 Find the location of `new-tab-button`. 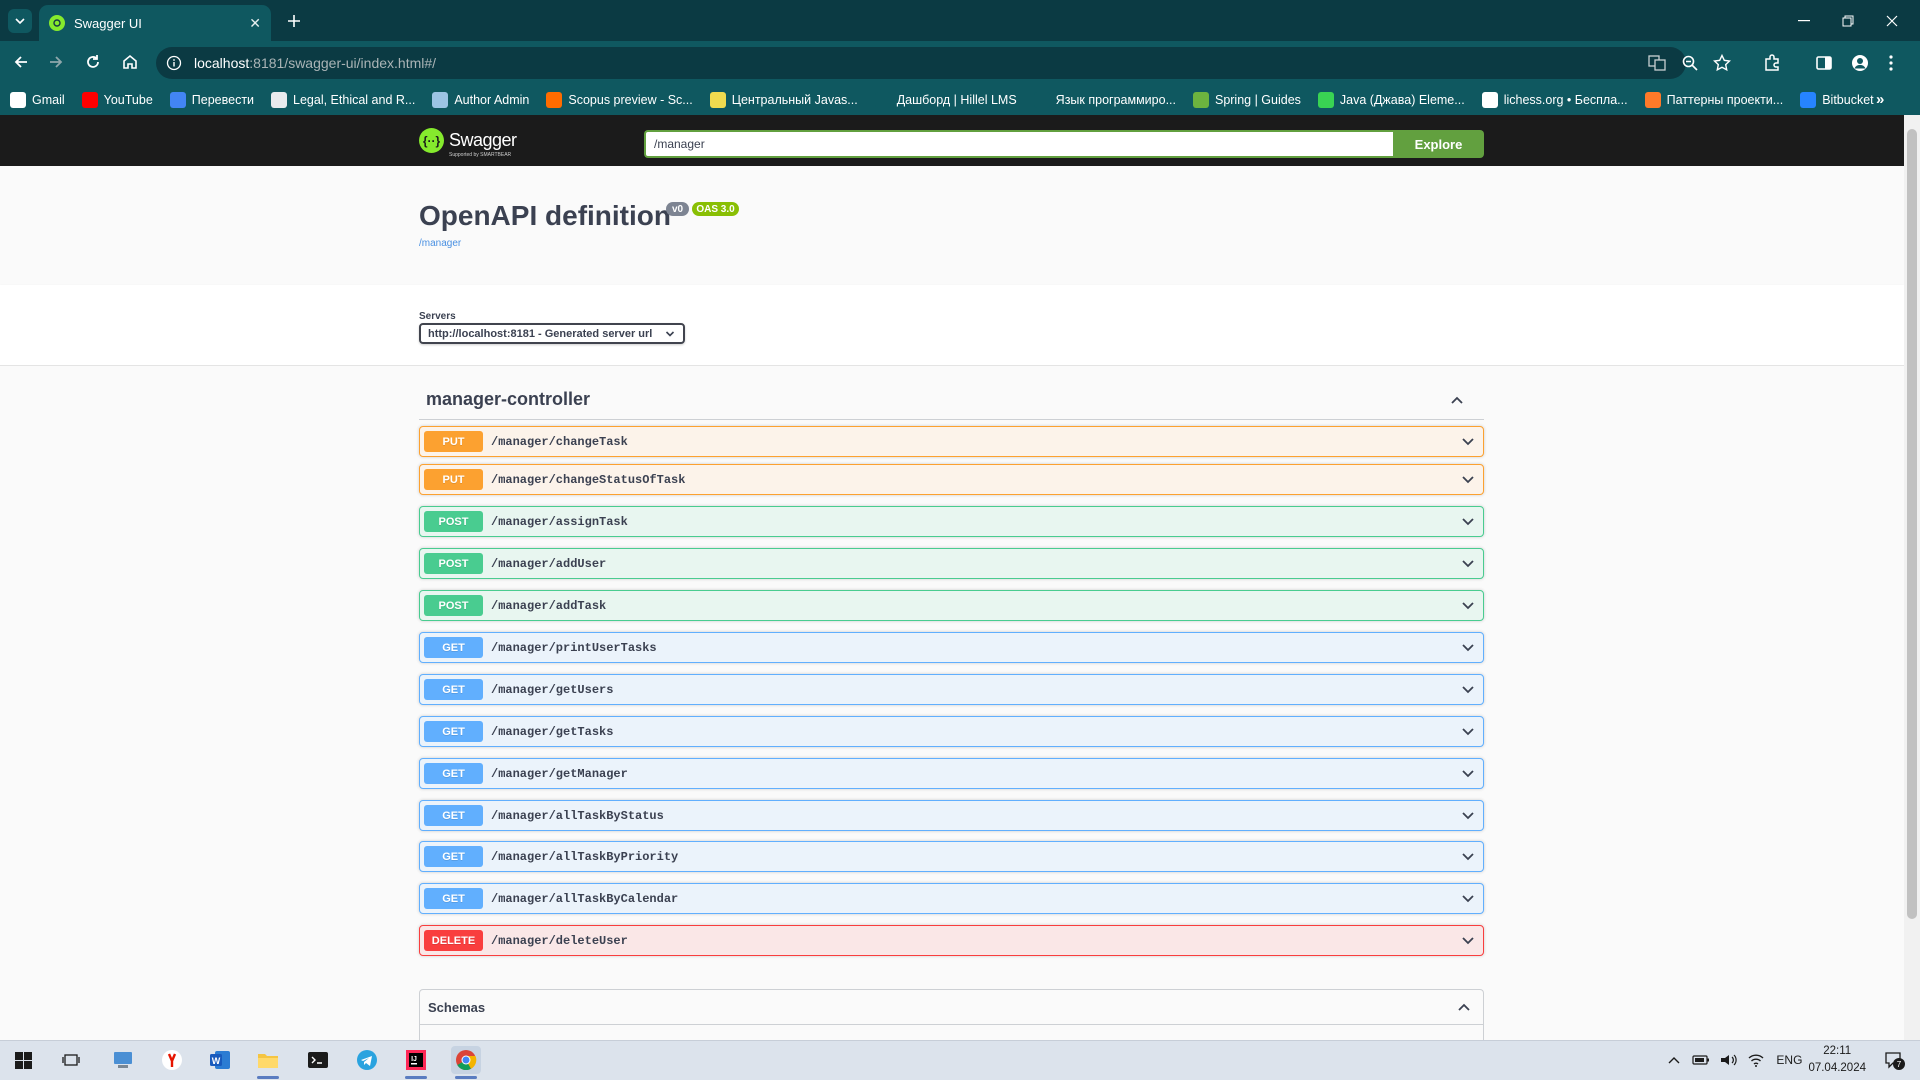

new-tab-button is located at coordinates (294, 21).